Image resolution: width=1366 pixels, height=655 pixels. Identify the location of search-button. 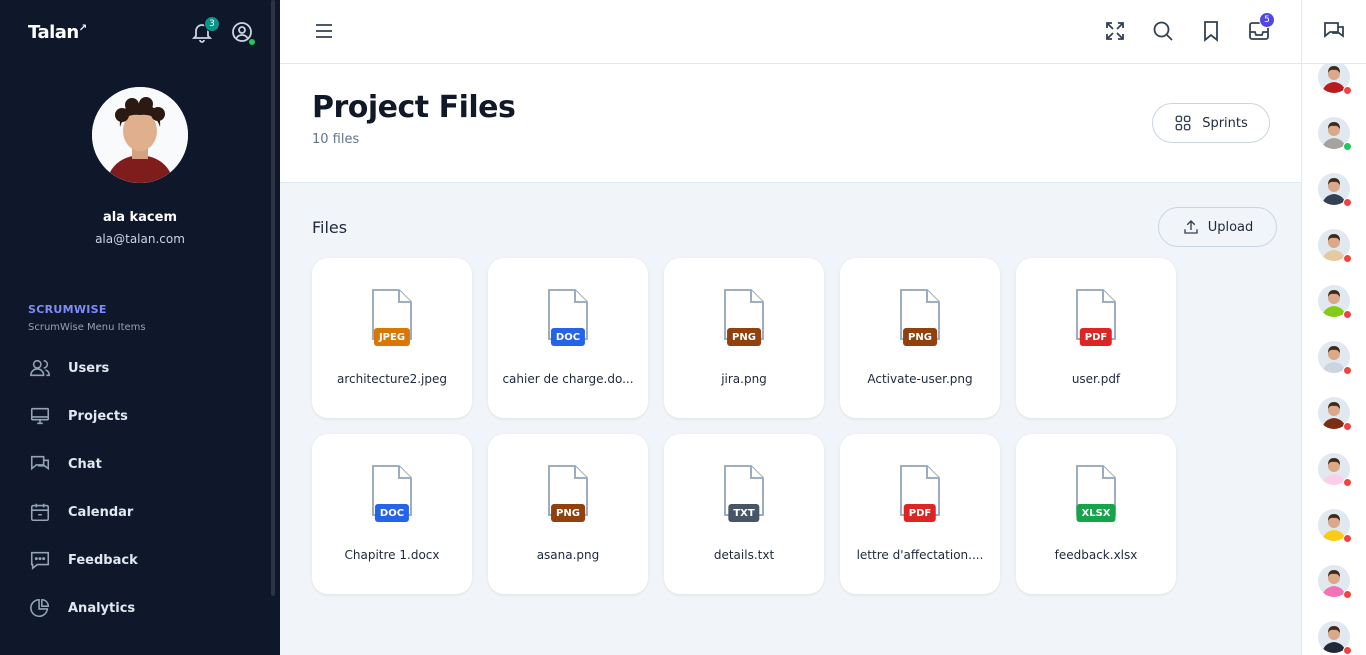
(1163, 31).